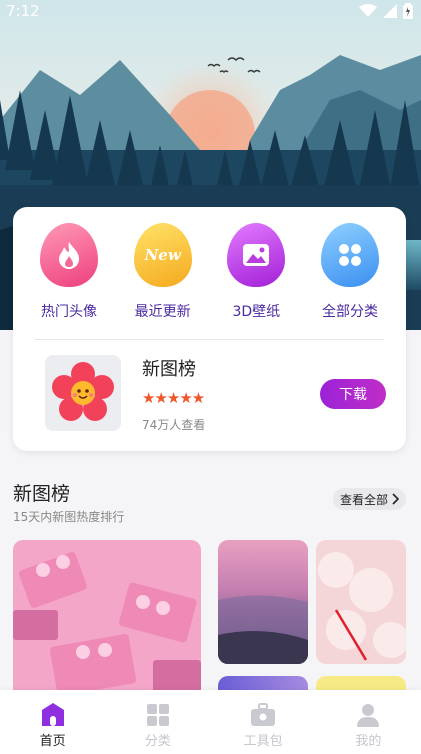 The height and width of the screenshot is (754, 421). I want to click on divider, so click(209, 339).